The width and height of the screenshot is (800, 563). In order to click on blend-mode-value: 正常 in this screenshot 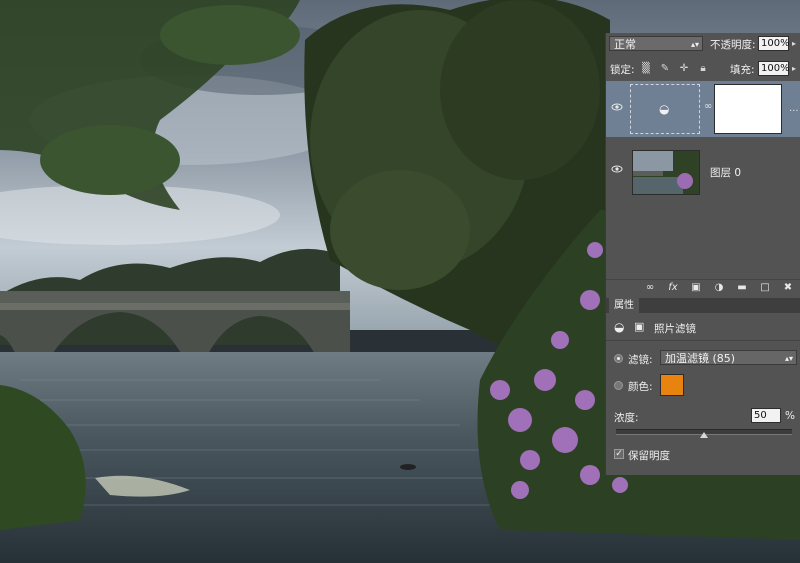, I will do `click(625, 44)`.